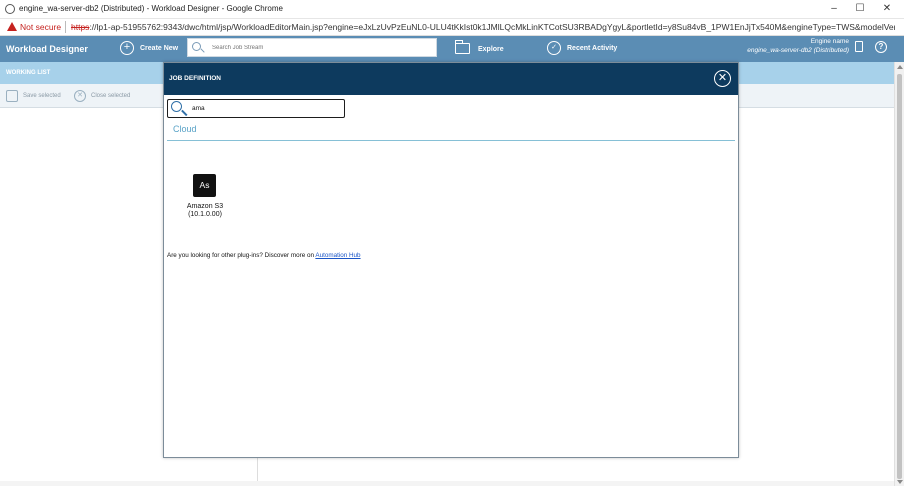  I want to click on page-scrollbar, so click(899, 274).